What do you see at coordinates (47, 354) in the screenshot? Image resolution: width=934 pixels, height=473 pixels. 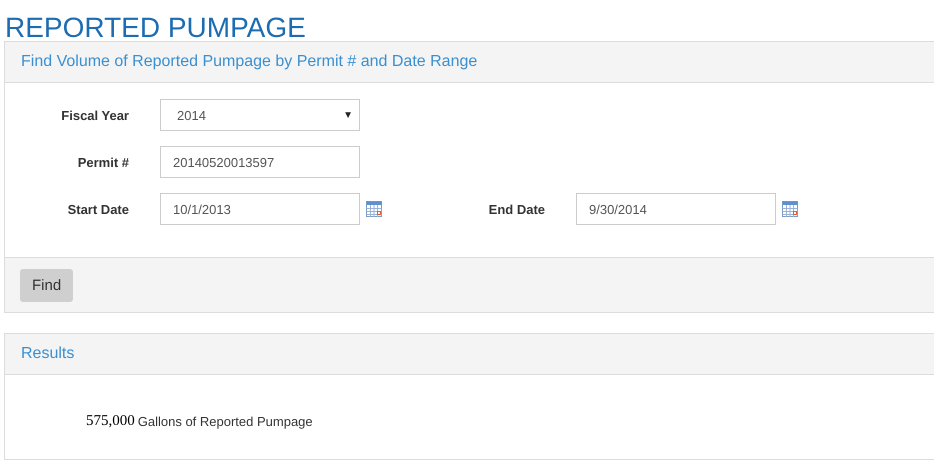 I see `panel-title: Results` at bounding box center [47, 354].